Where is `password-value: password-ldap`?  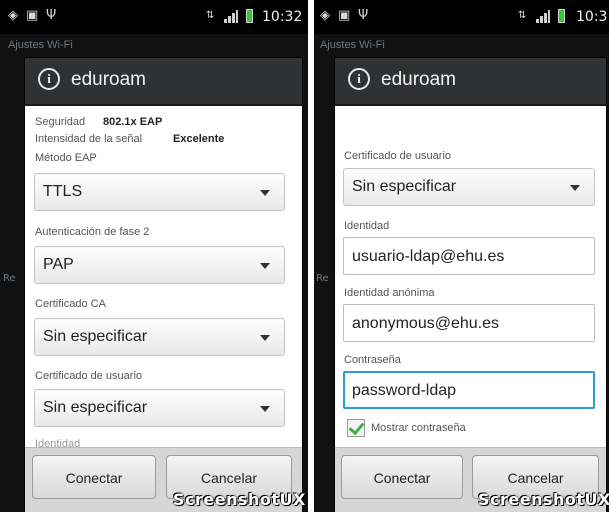
password-value: password-ldap is located at coordinates (404, 390).